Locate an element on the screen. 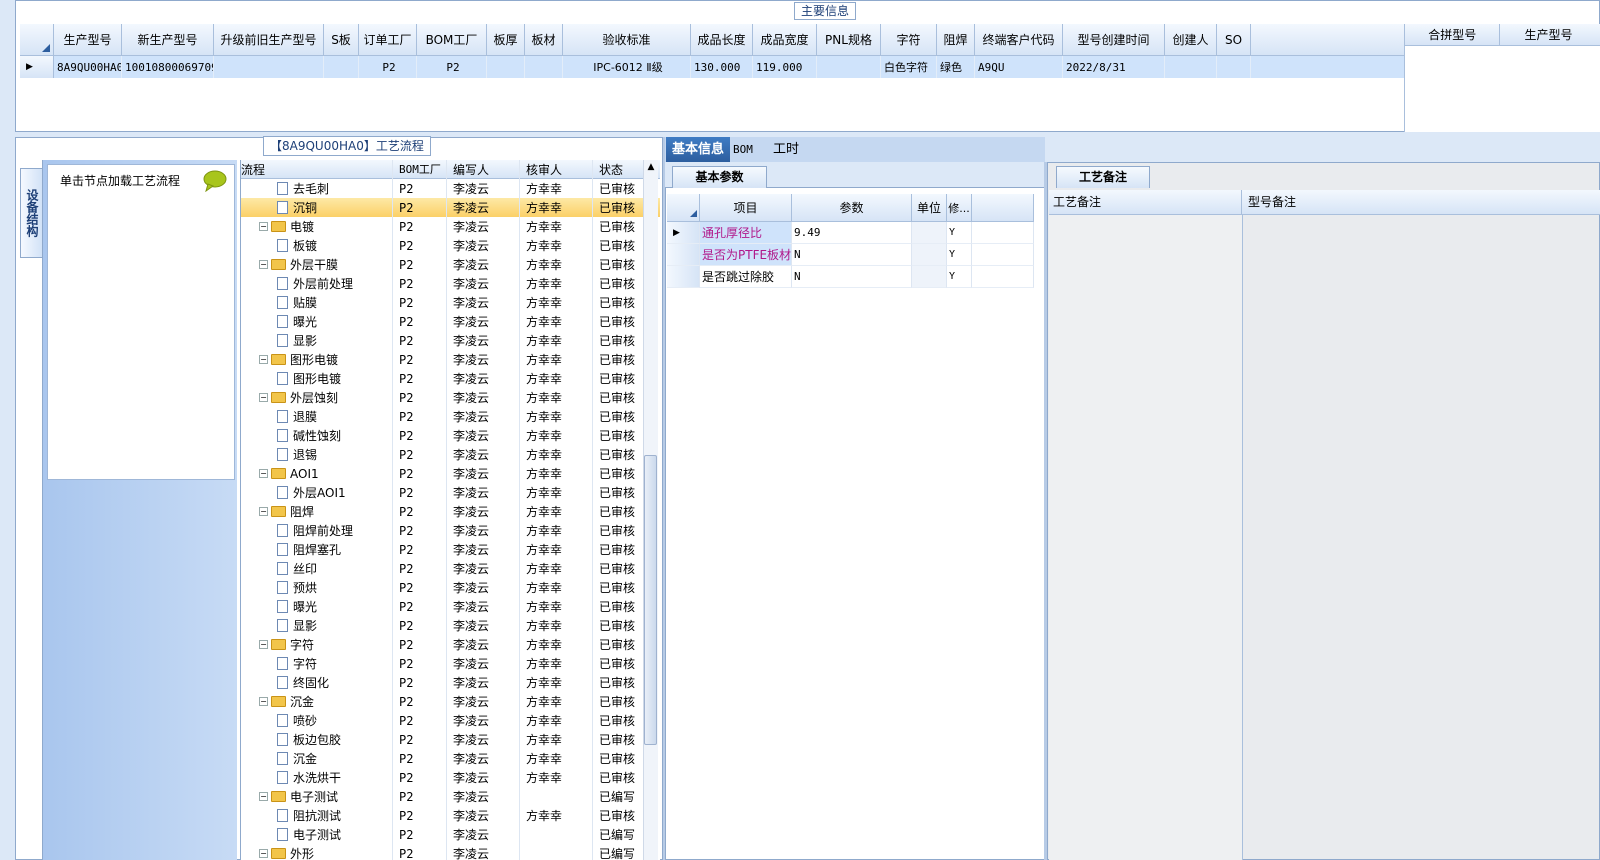 The width and height of the screenshot is (1600, 860). tree-row: 贴膜 P2 李凌云 方幸幸 已审核 is located at coordinates (450, 302).